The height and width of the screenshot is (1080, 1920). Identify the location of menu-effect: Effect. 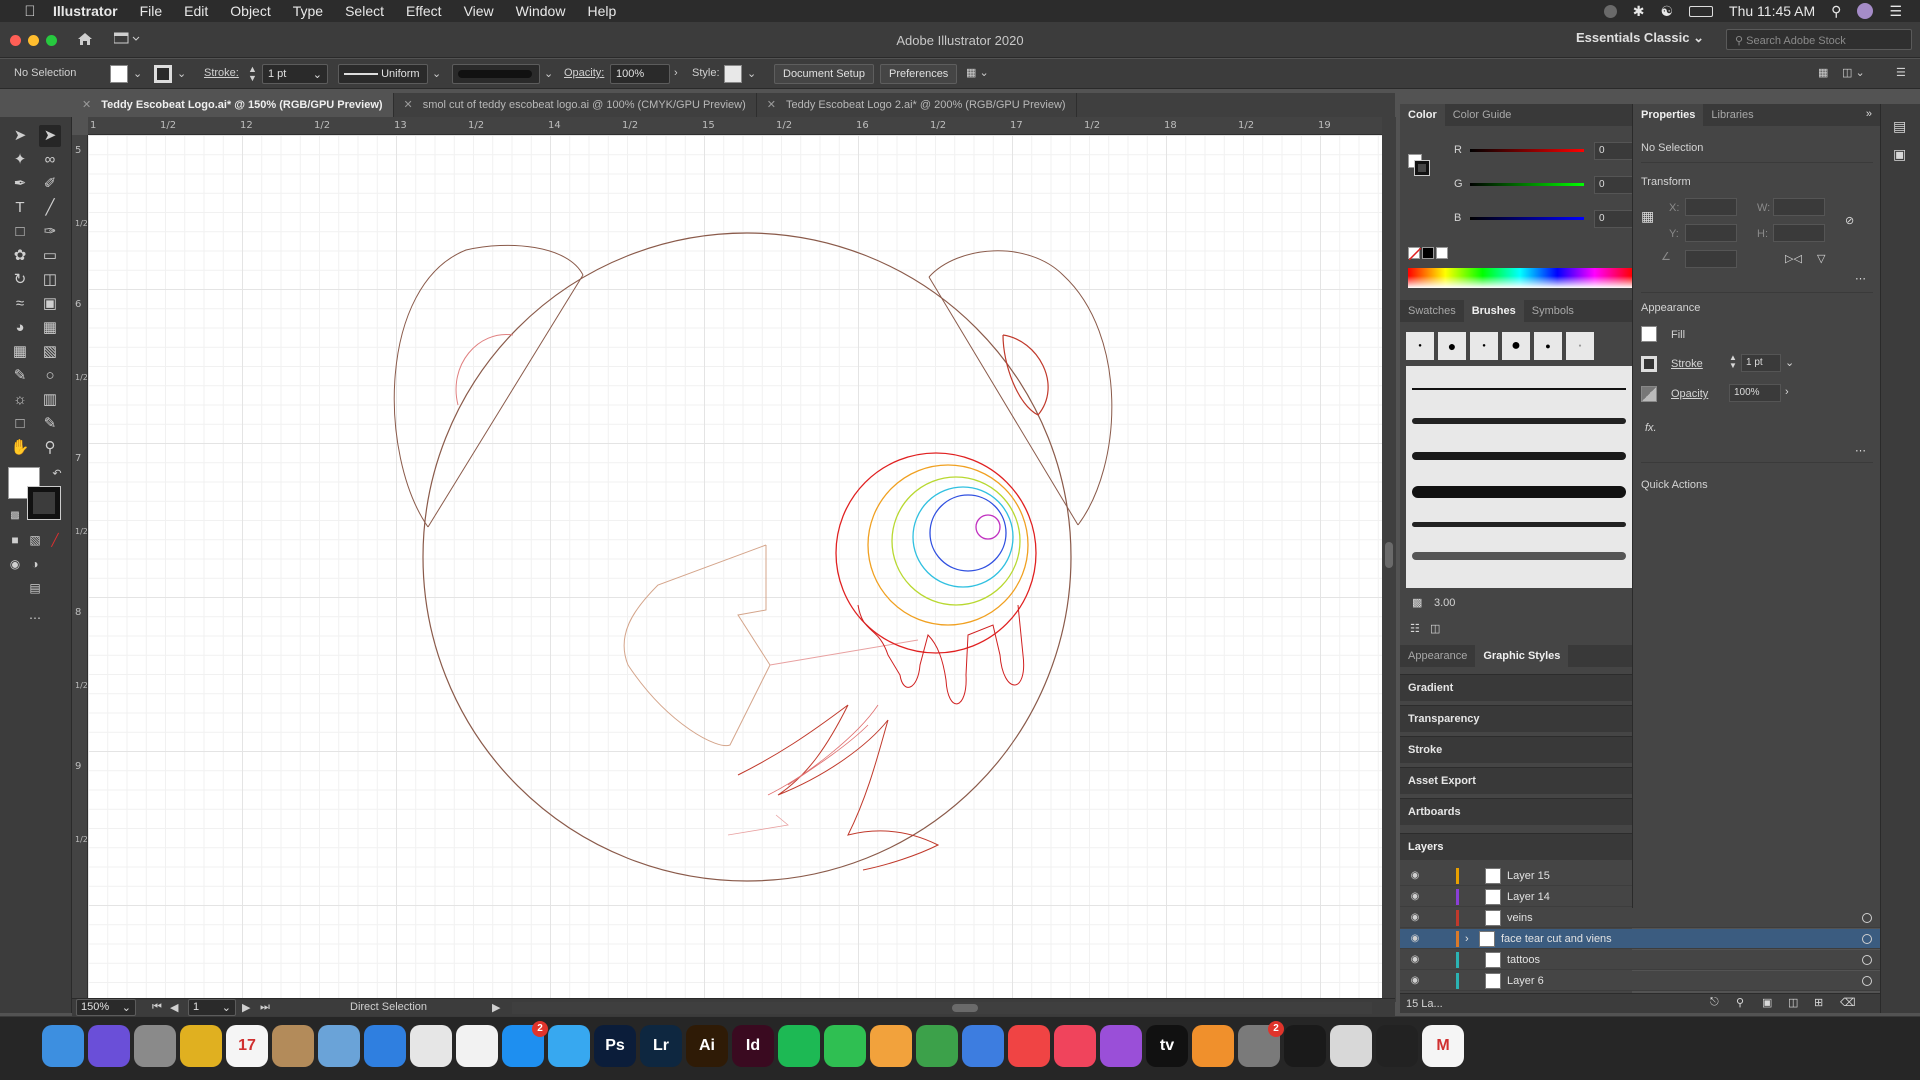
(424, 11).